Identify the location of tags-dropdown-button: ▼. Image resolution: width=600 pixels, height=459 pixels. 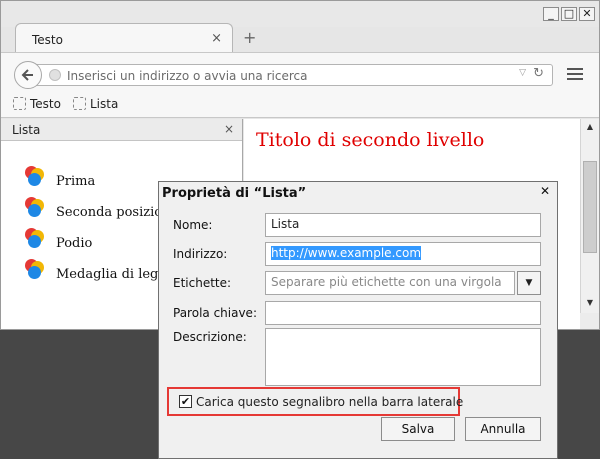
(529, 283).